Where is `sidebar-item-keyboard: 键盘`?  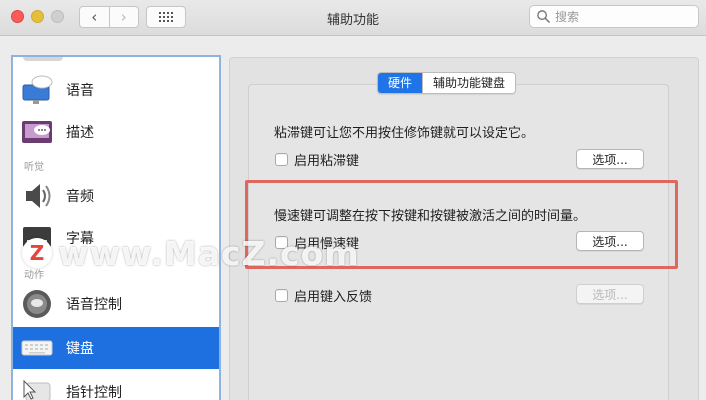 sidebar-item-keyboard: 键盘 is located at coordinates (116, 348).